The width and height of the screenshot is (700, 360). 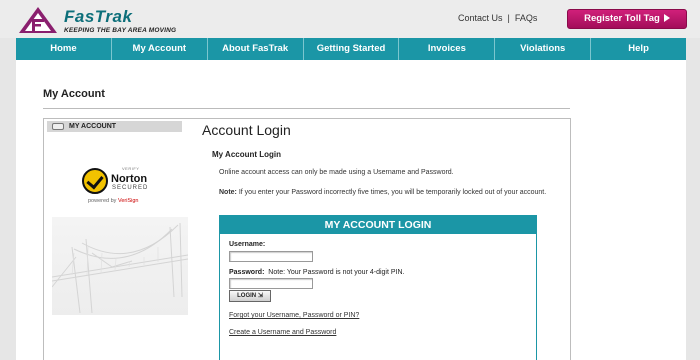 I want to click on login-form-header: MY ACCOUNT LOGIN, so click(x=378, y=225).